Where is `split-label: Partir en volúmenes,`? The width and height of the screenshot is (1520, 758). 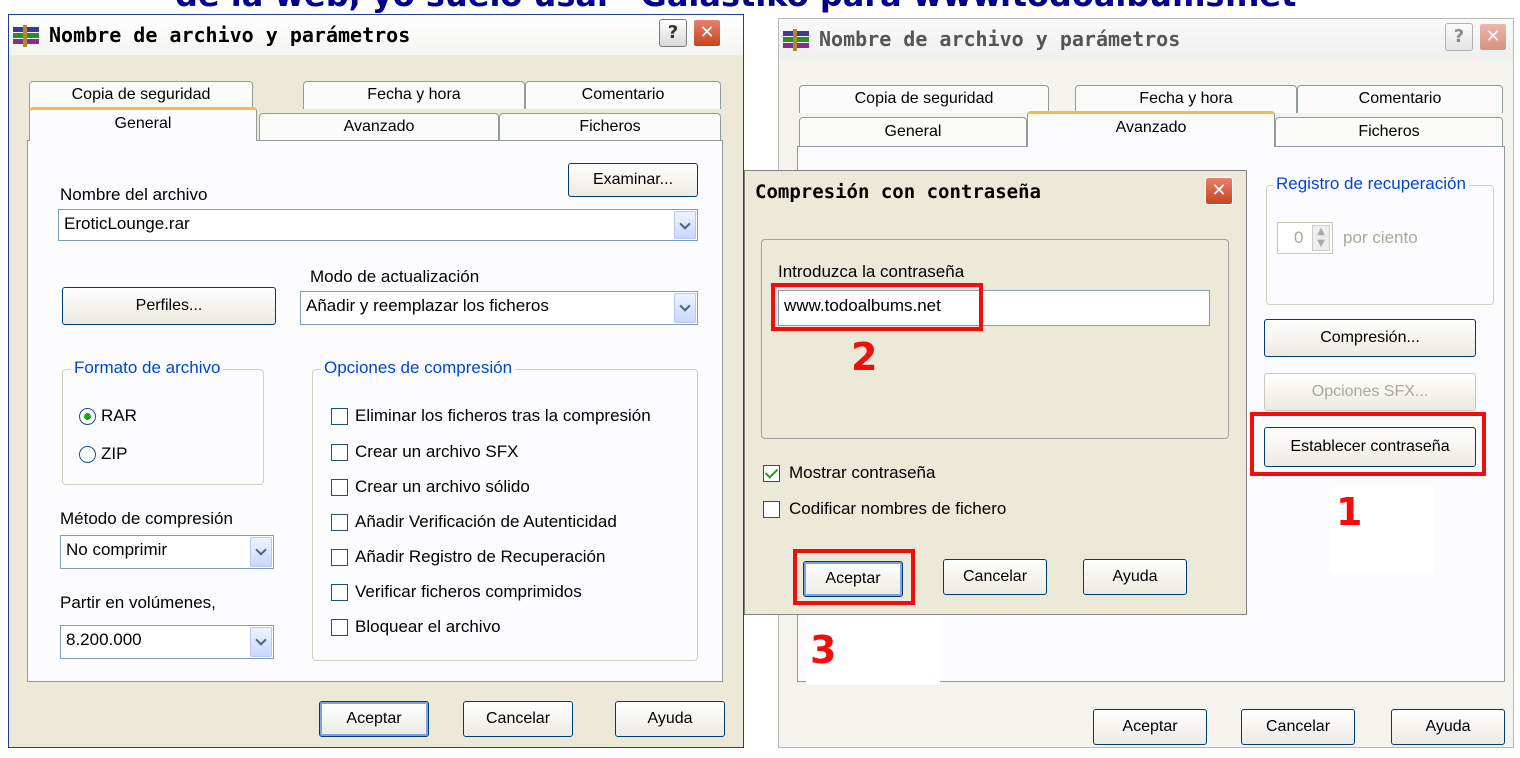
split-label: Partir en volúmenes, is located at coordinates (138, 602).